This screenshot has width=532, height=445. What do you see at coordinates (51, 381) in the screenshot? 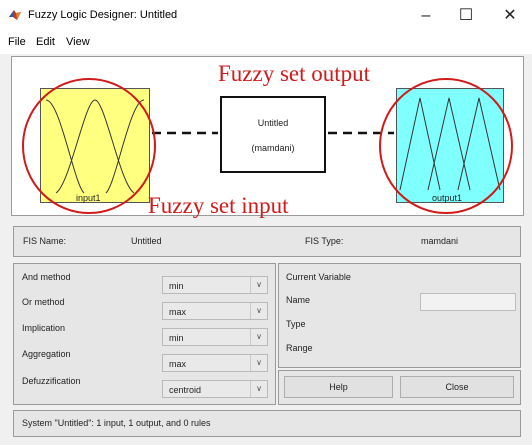
I see `defuzzification-label: Defuzzification` at bounding box center [51, 381].